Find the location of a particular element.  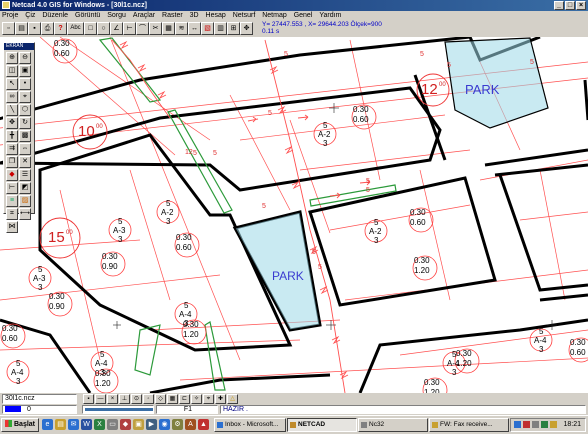

zoom-out-icon: ⊖ is located at coordinates (25, 58).